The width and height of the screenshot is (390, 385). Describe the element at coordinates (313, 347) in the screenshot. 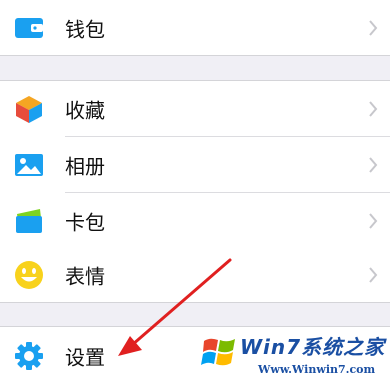

I see `watermark-title: Win7系统之家` at that location.